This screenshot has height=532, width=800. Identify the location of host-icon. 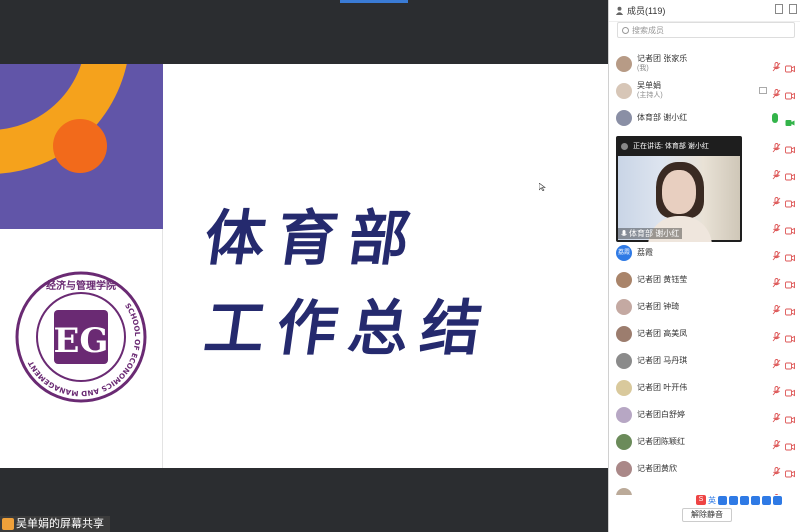
(763, 90).